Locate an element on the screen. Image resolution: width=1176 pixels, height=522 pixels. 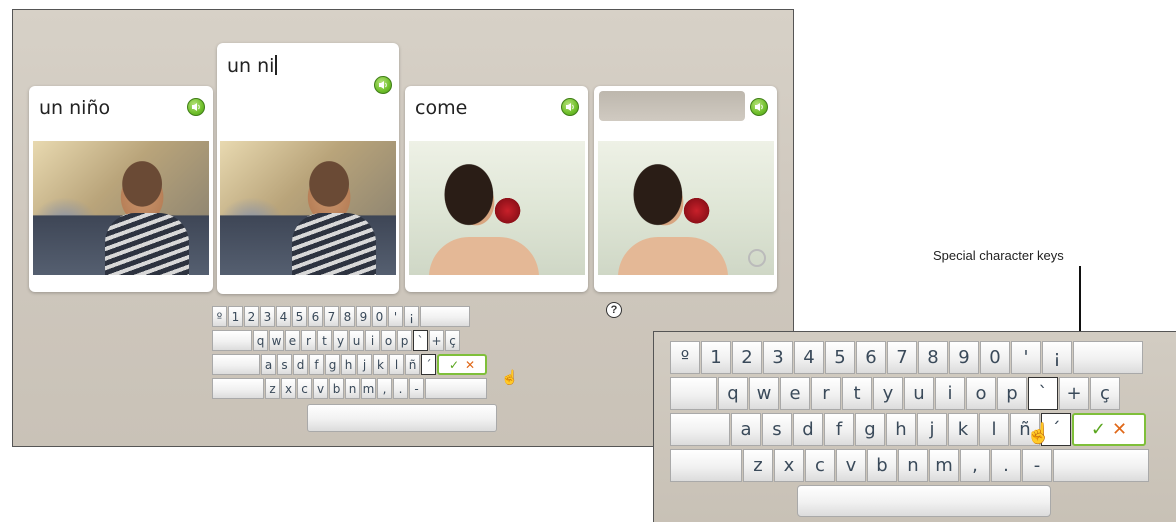
x-key: x is located at coordinates (288, 388).